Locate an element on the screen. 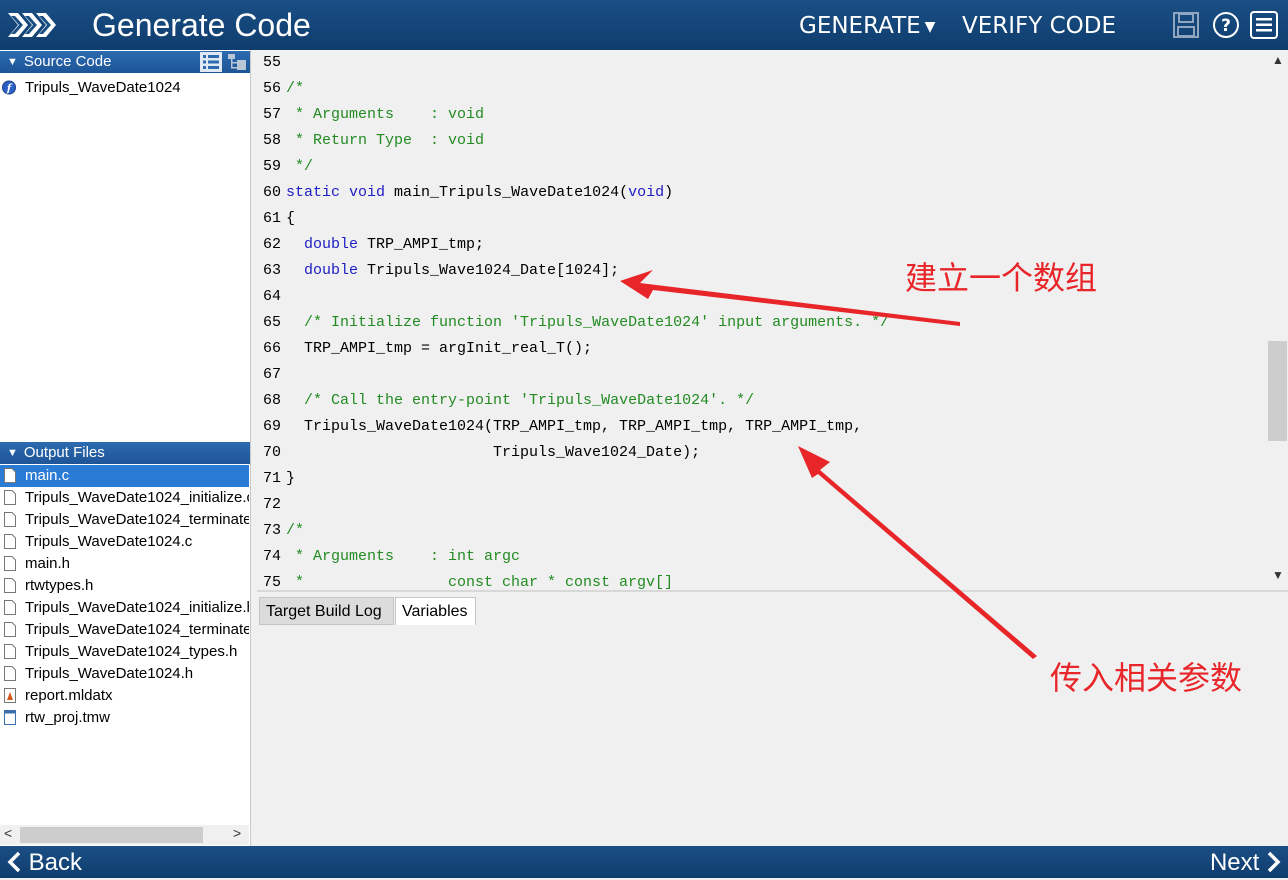 Image resolution: width=1288 pixels, height=880 pixels. horizontal-scrollbar: < > is located at coordinates (124, 835).